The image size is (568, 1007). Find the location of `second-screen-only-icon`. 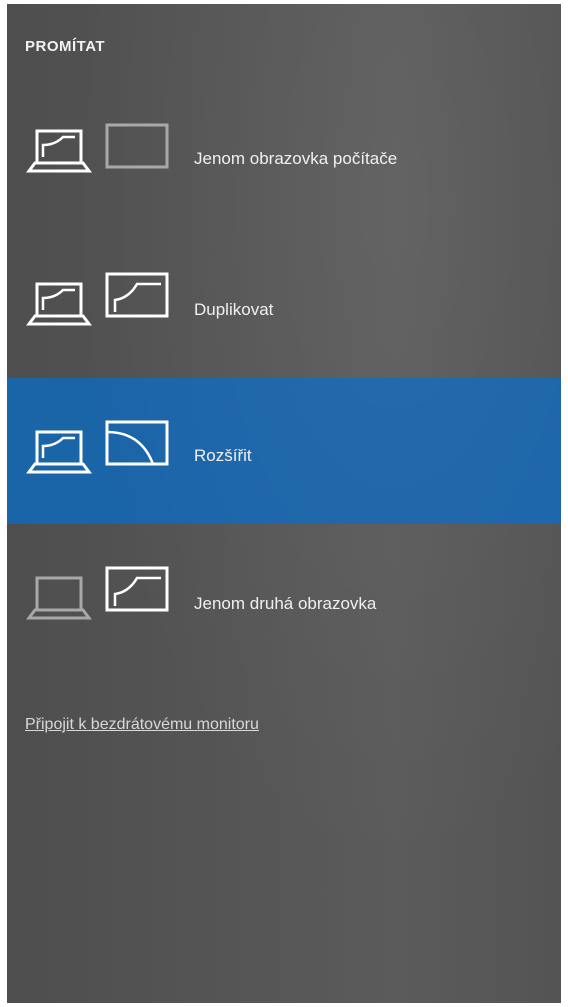

second-screen-only-icon is located at coordinates (97, 593).